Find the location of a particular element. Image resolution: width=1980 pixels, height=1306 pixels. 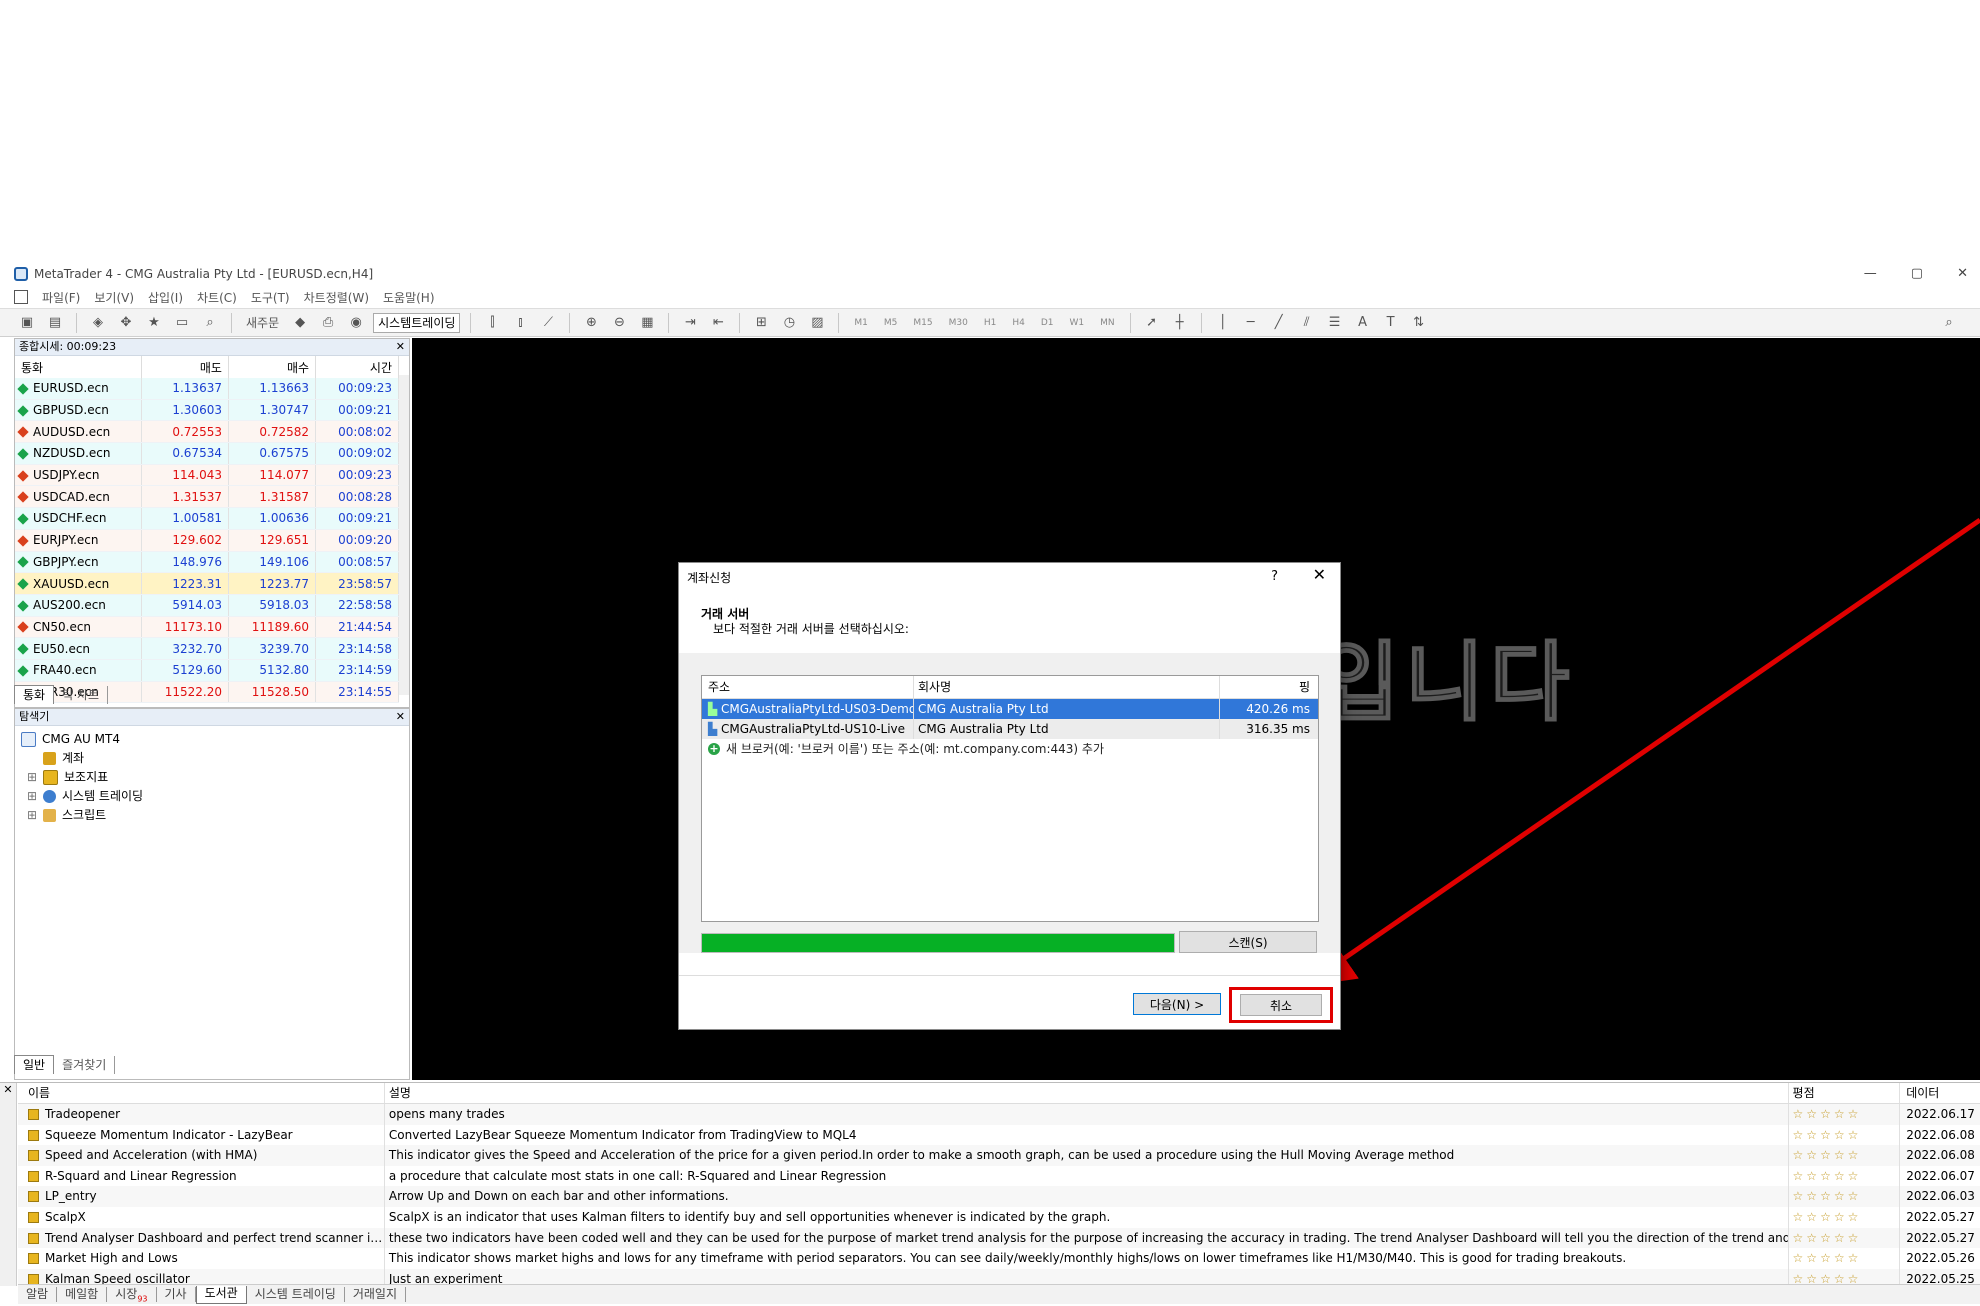

tab-symbols: 통화 is located at coordinates (34, 694).